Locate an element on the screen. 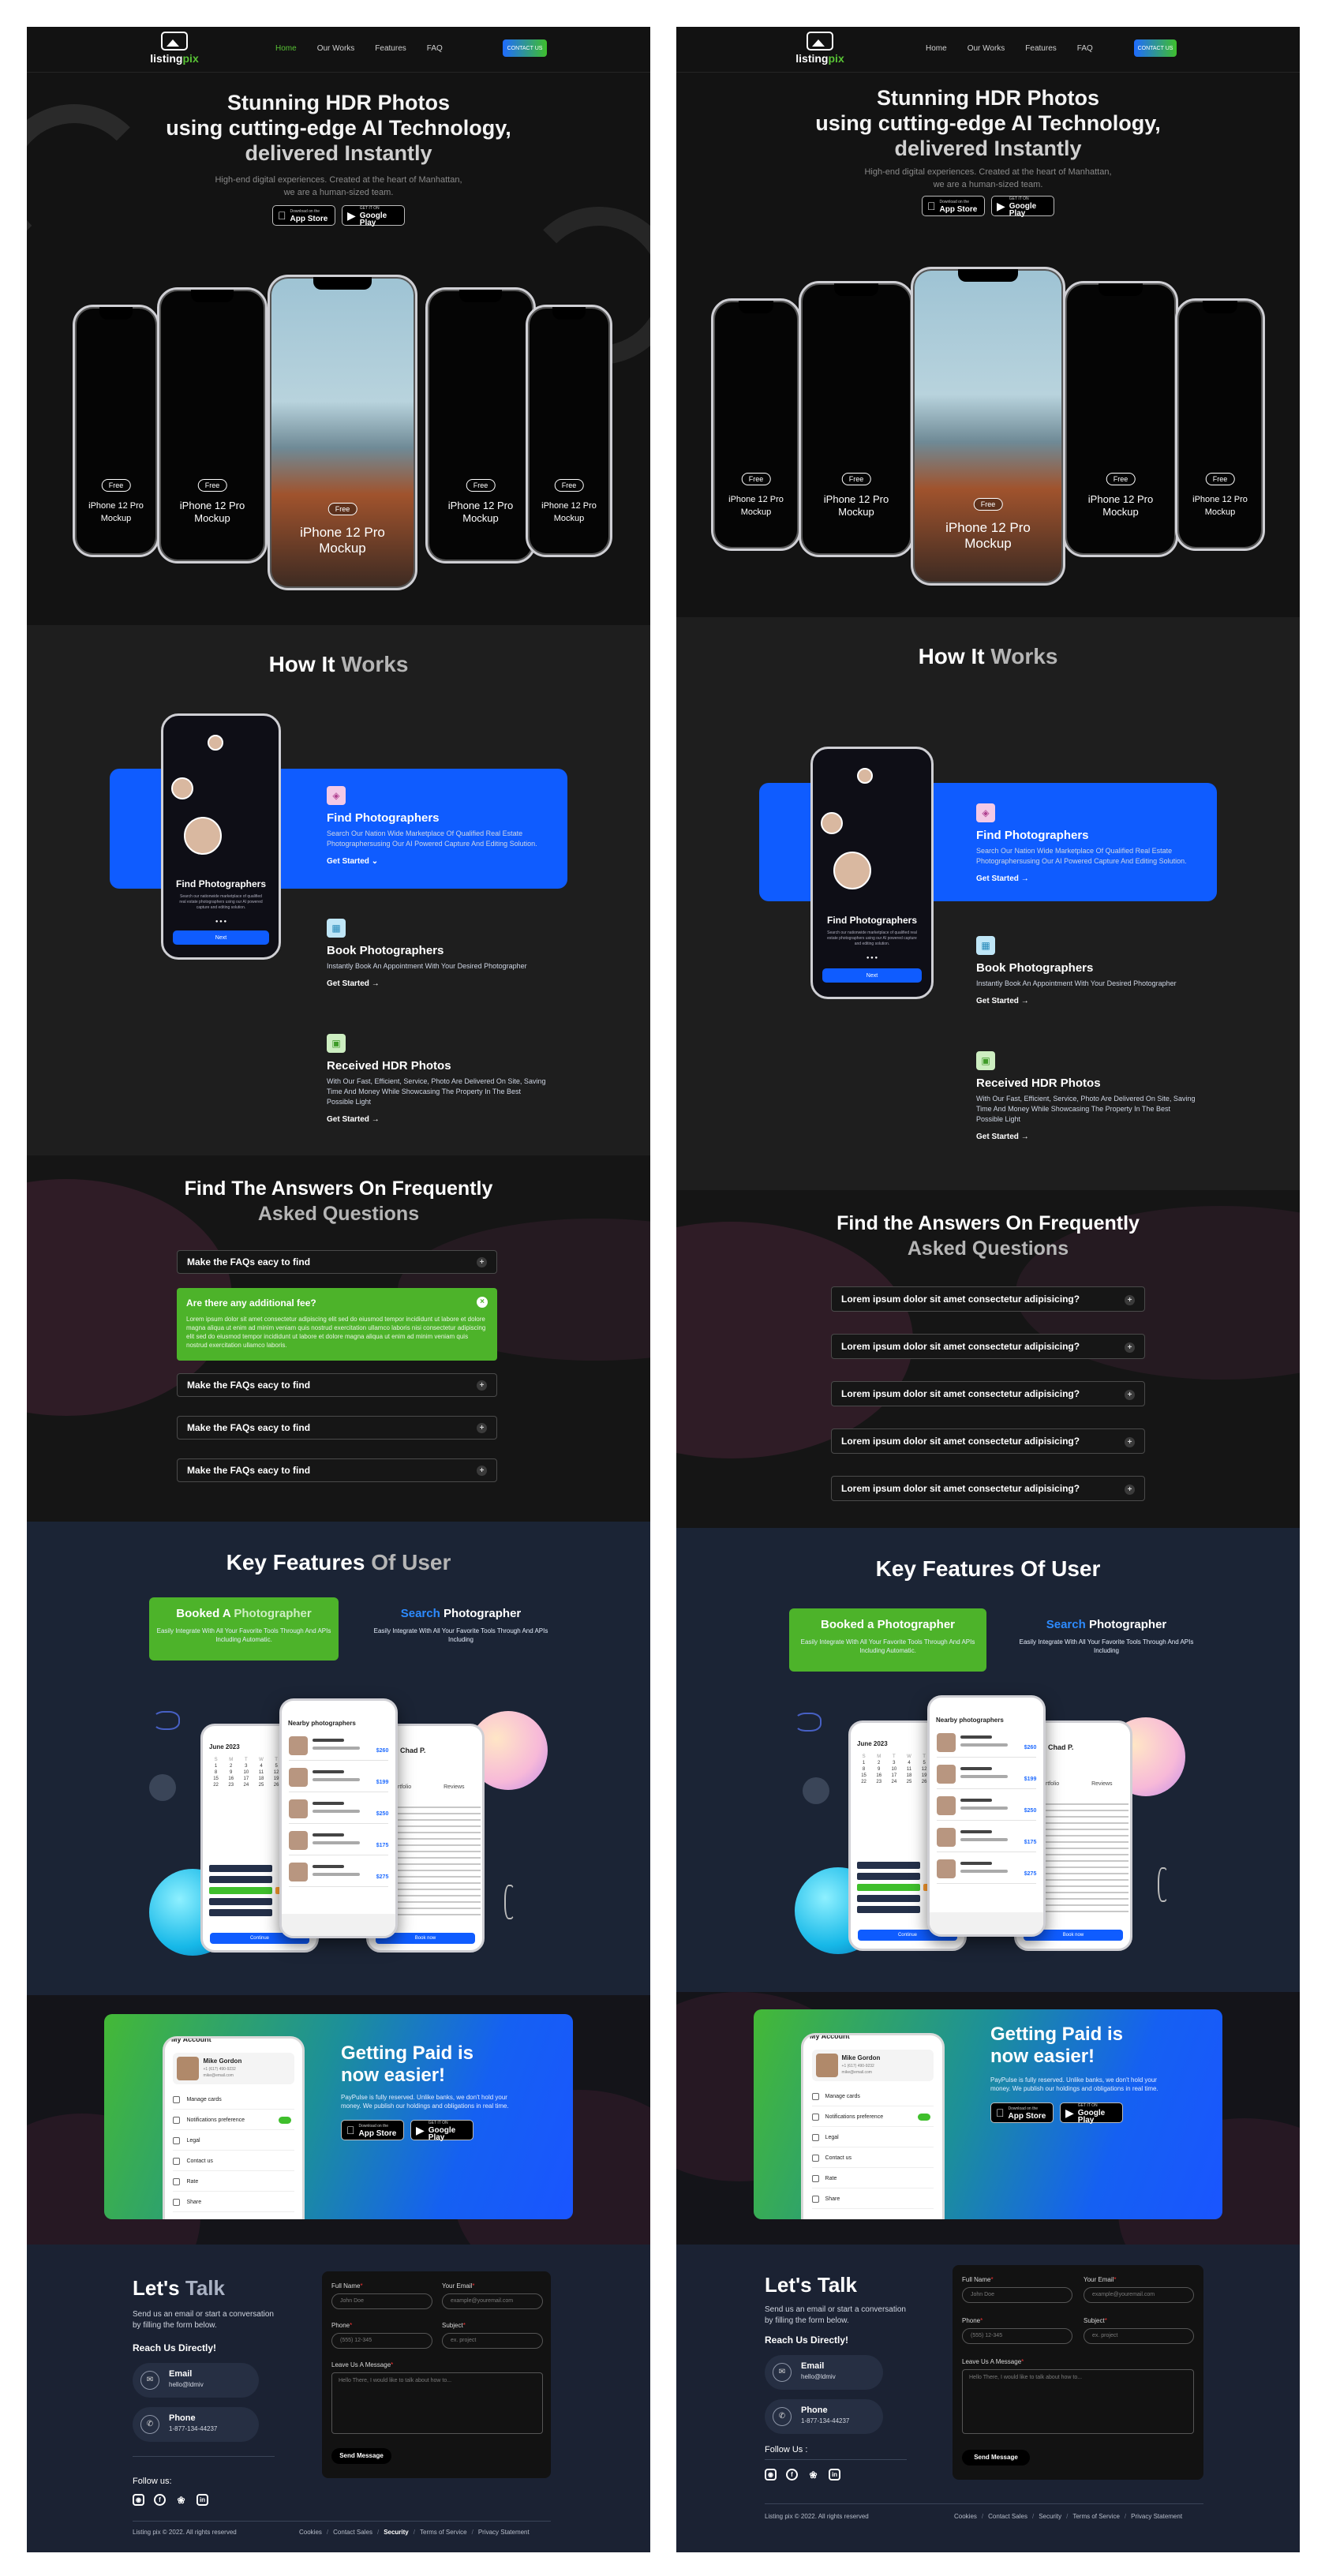 This screenshot has width=1325, height=2576. logo: listingpix is located at coordinates (820, 50).